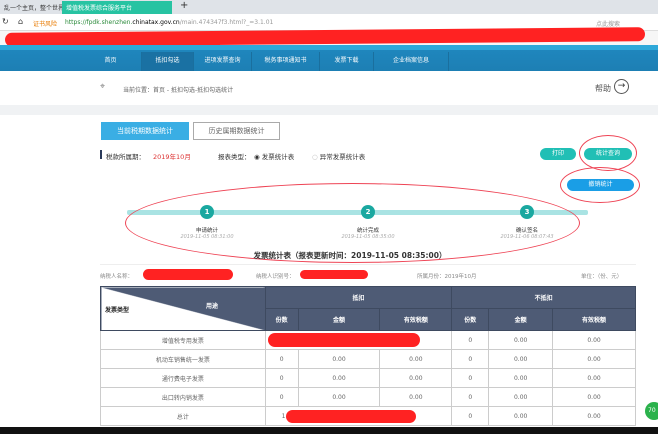 The image size is (658, 434). I want to click on header-invoice-type: 发票类型, so click(117, 310).